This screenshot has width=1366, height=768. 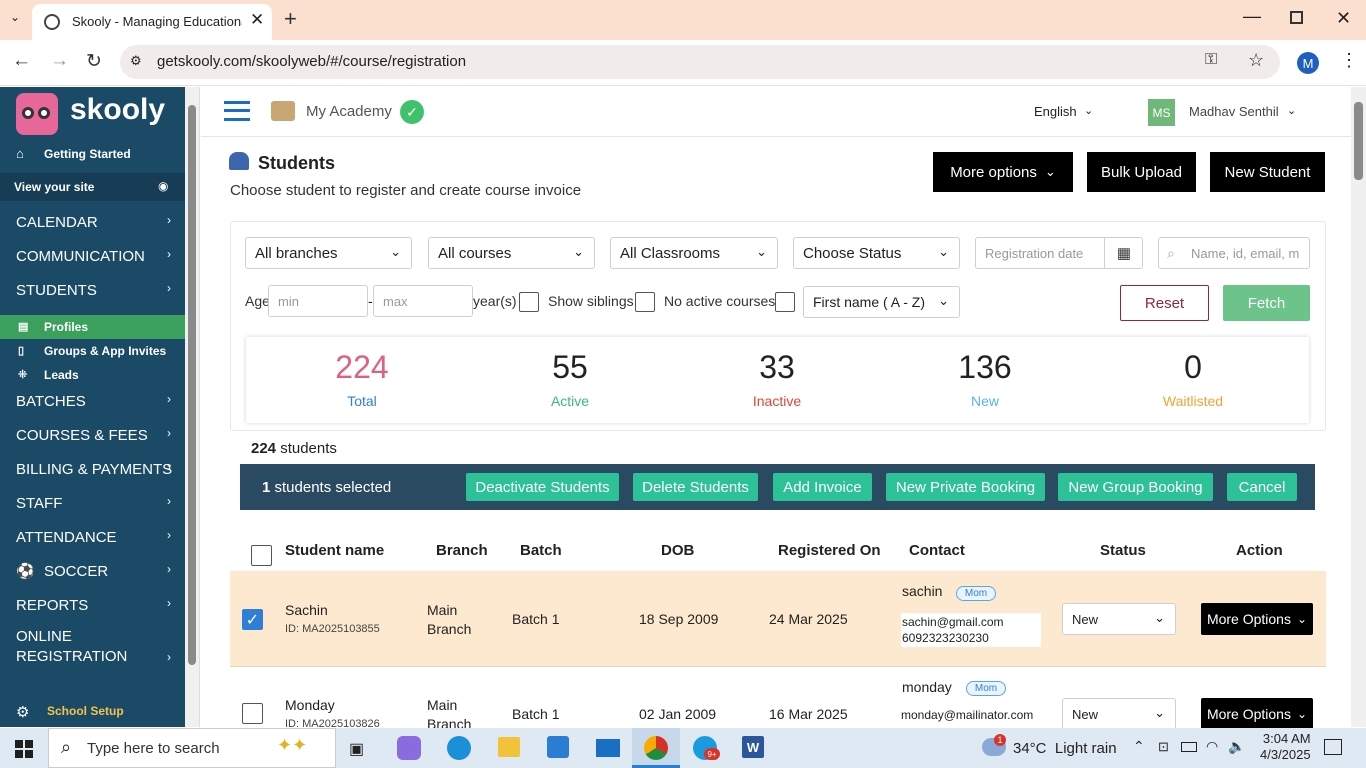 What do you see at coordinates (542, 487) in the screenshot?
I see `deactivate-students-button: Deactivate Students` at bounding box center [542, 487].